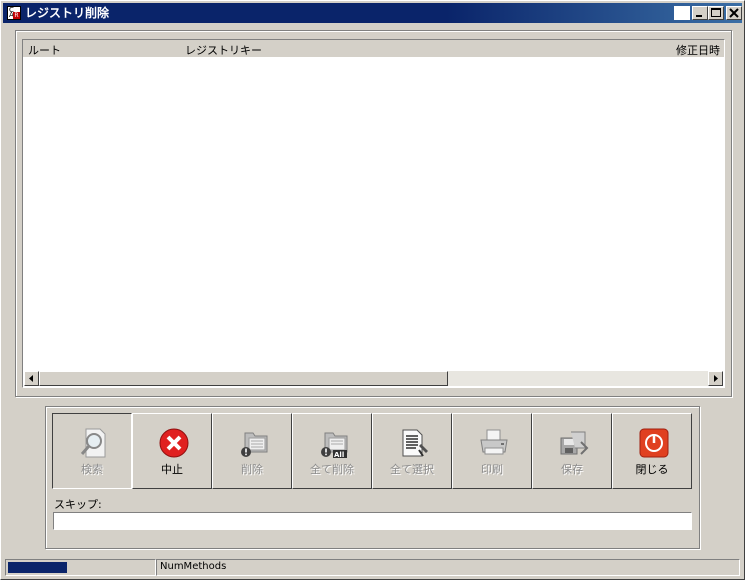  Describe the element at coordinates (654, 443) in the screenshot. I see `power-icon` at that location.